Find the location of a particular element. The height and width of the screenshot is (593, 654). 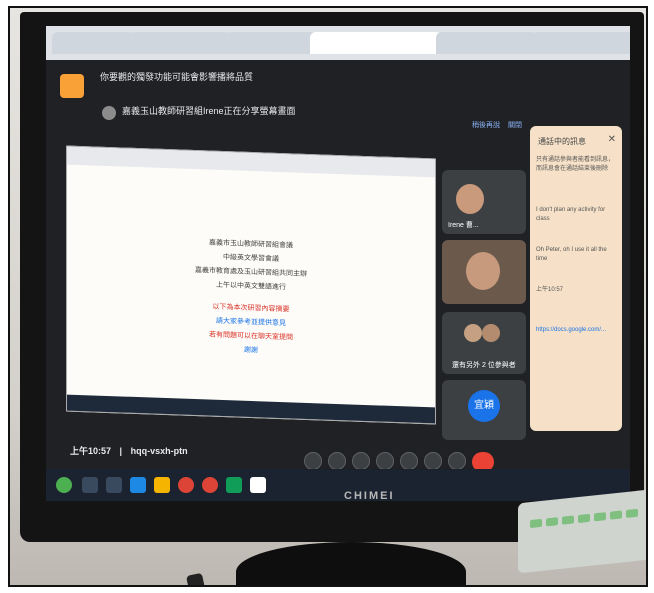

mic-button is located at coordinates (313, 461).